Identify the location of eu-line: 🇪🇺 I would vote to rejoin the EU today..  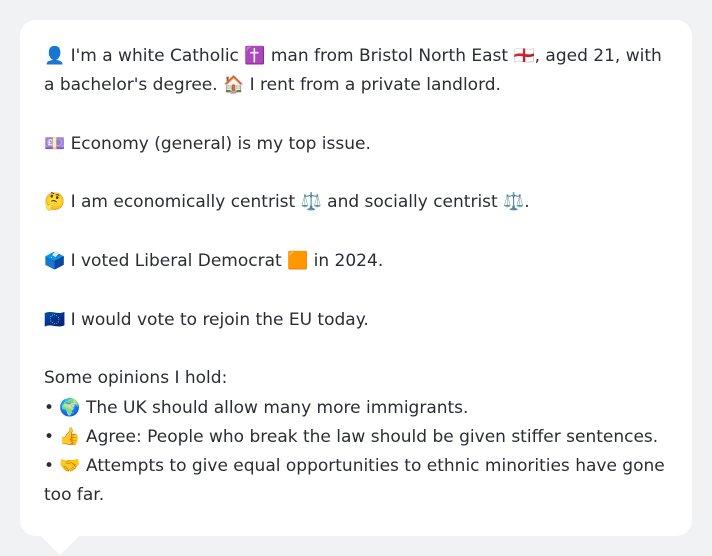
(206, 319).